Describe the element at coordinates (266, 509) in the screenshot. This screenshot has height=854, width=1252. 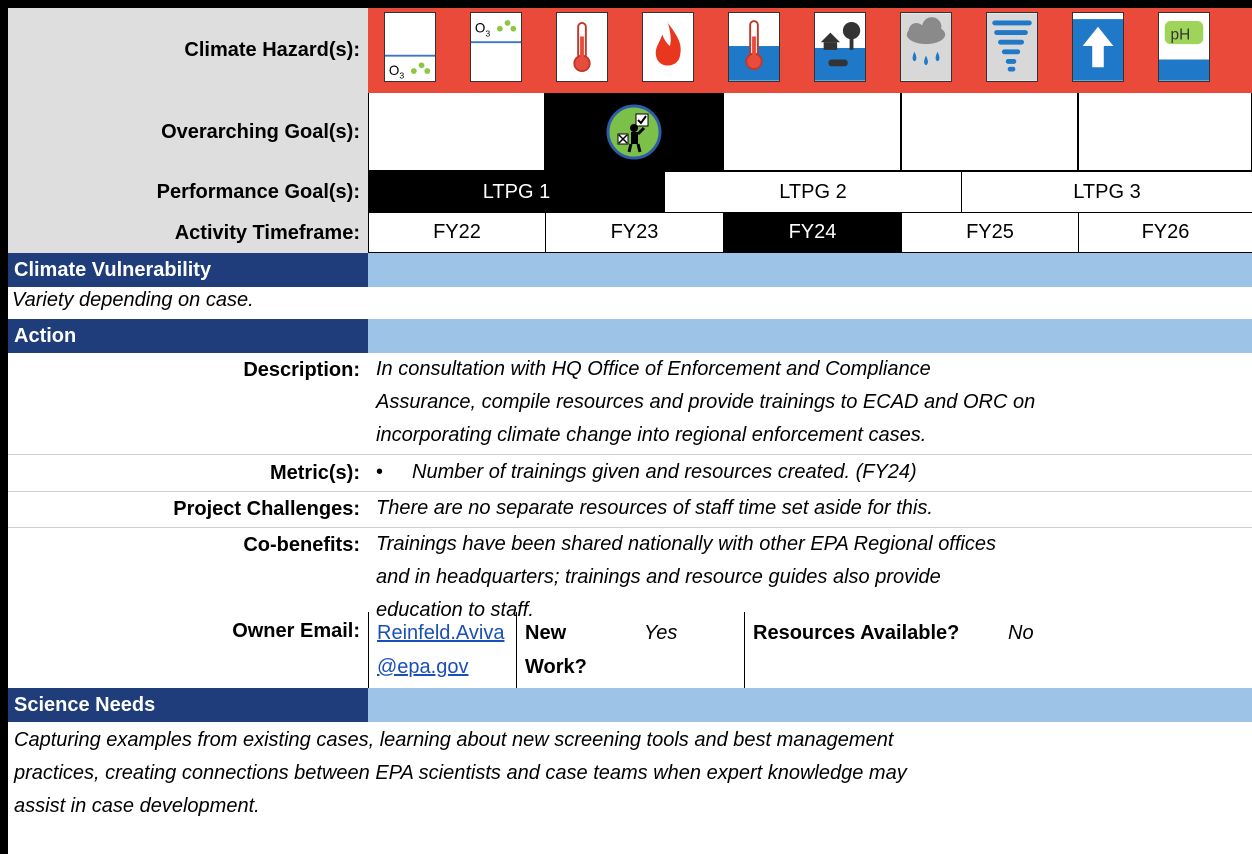
I see `challenges-label: Project Challenges:` at that location.